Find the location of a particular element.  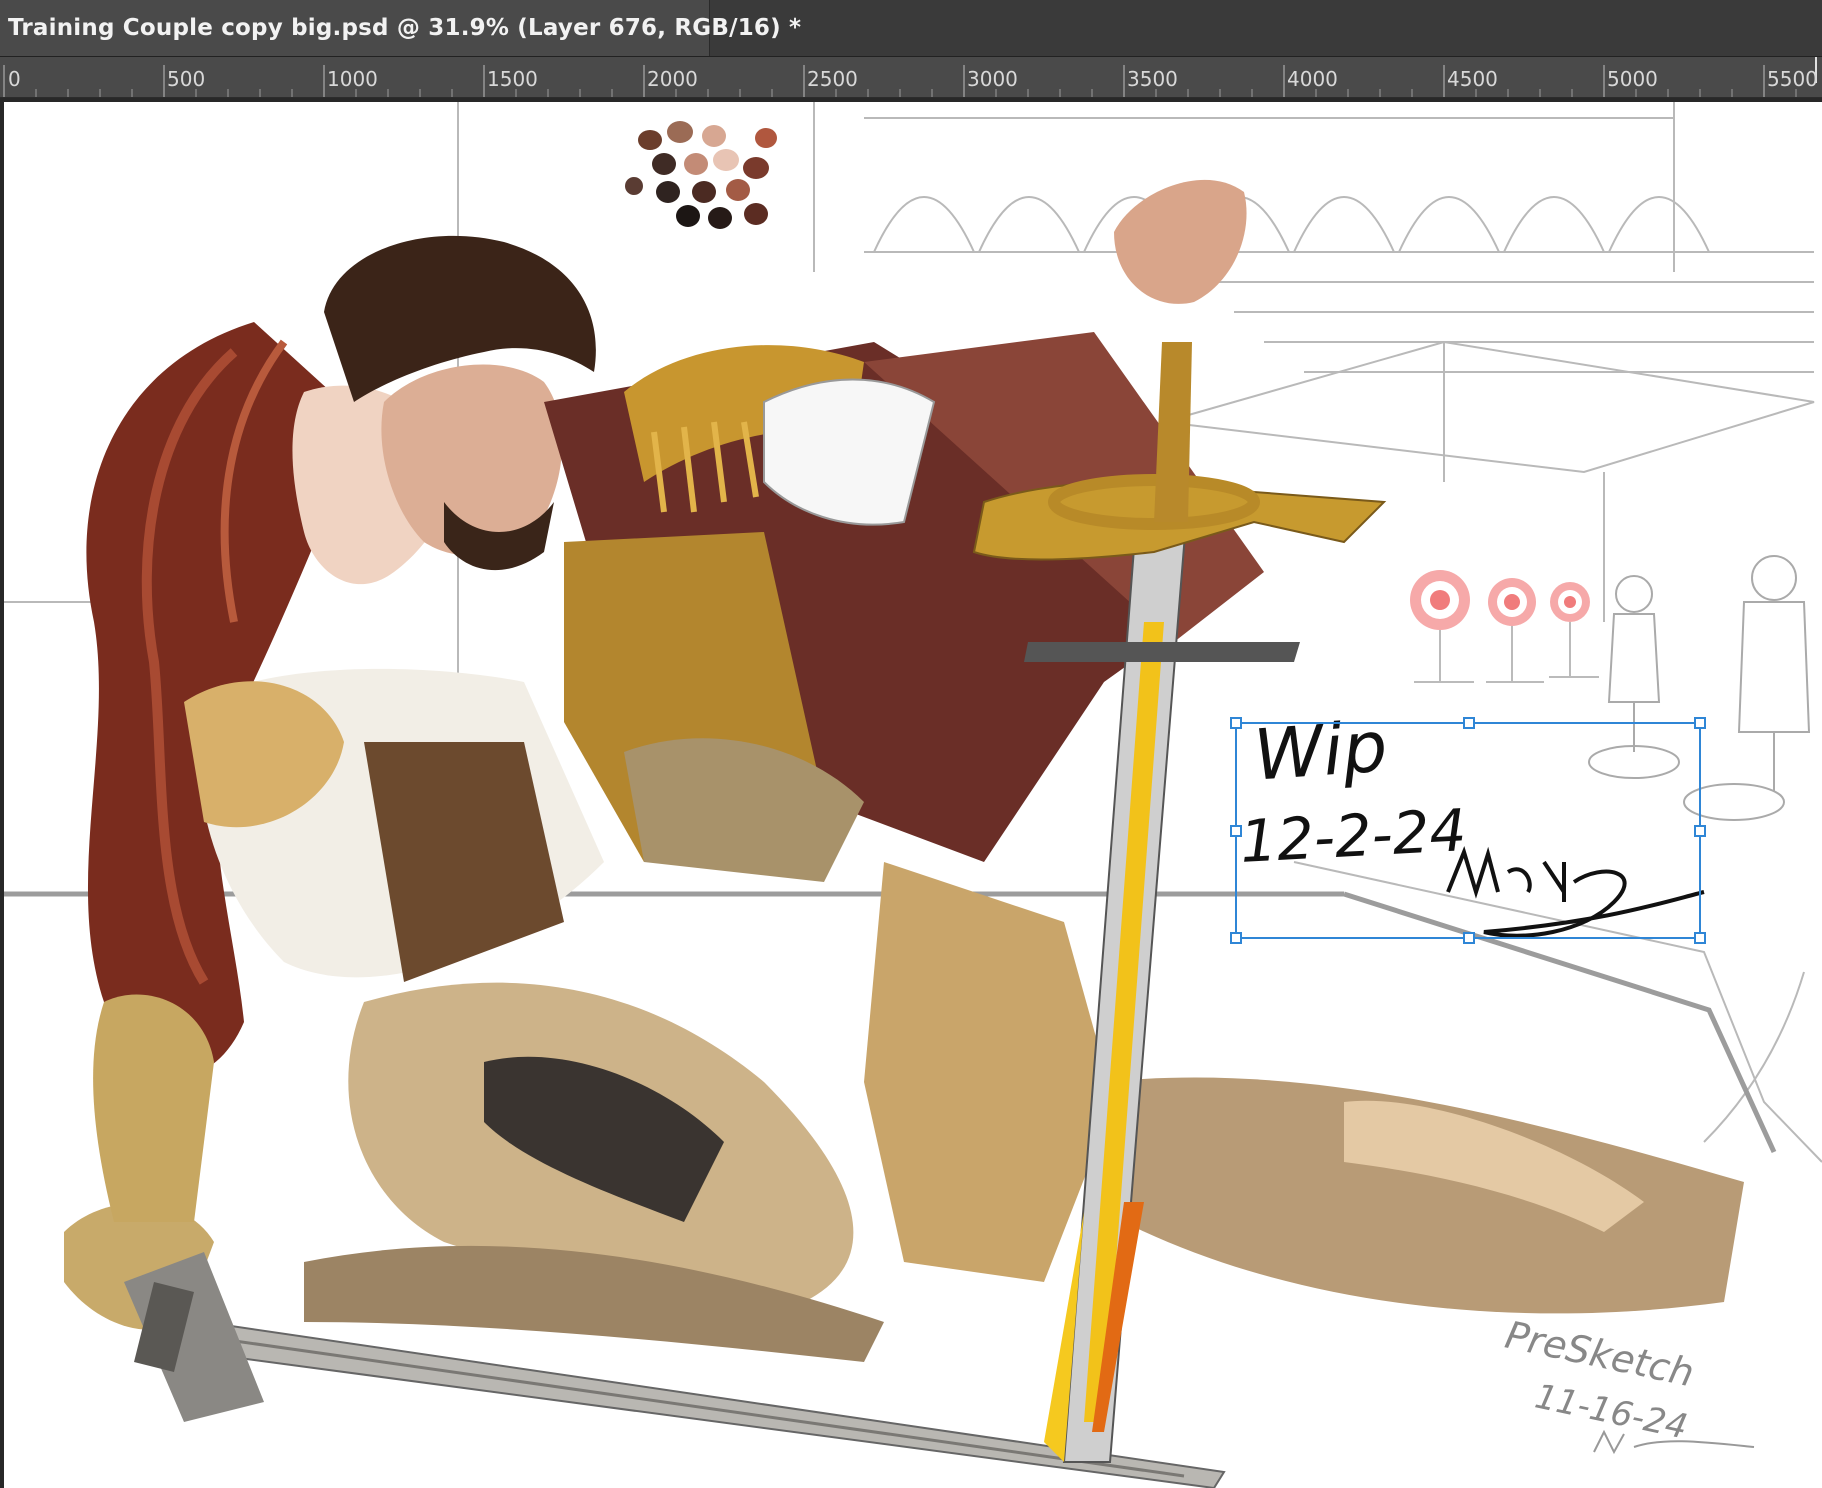

ruler-label: 1000 is located at coordinates (352, 79).